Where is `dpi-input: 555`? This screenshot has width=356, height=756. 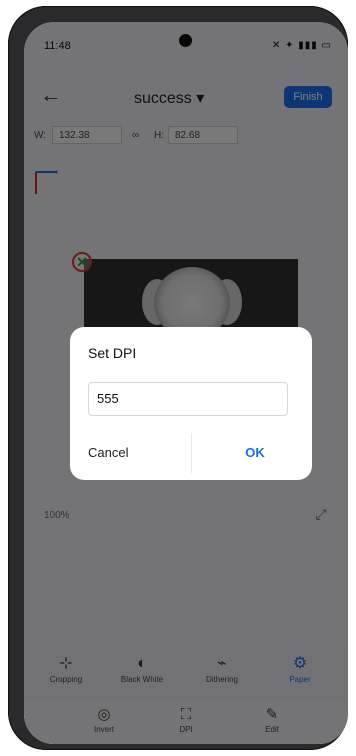
dpi-input: 555 is located at coordinates (188, 399).